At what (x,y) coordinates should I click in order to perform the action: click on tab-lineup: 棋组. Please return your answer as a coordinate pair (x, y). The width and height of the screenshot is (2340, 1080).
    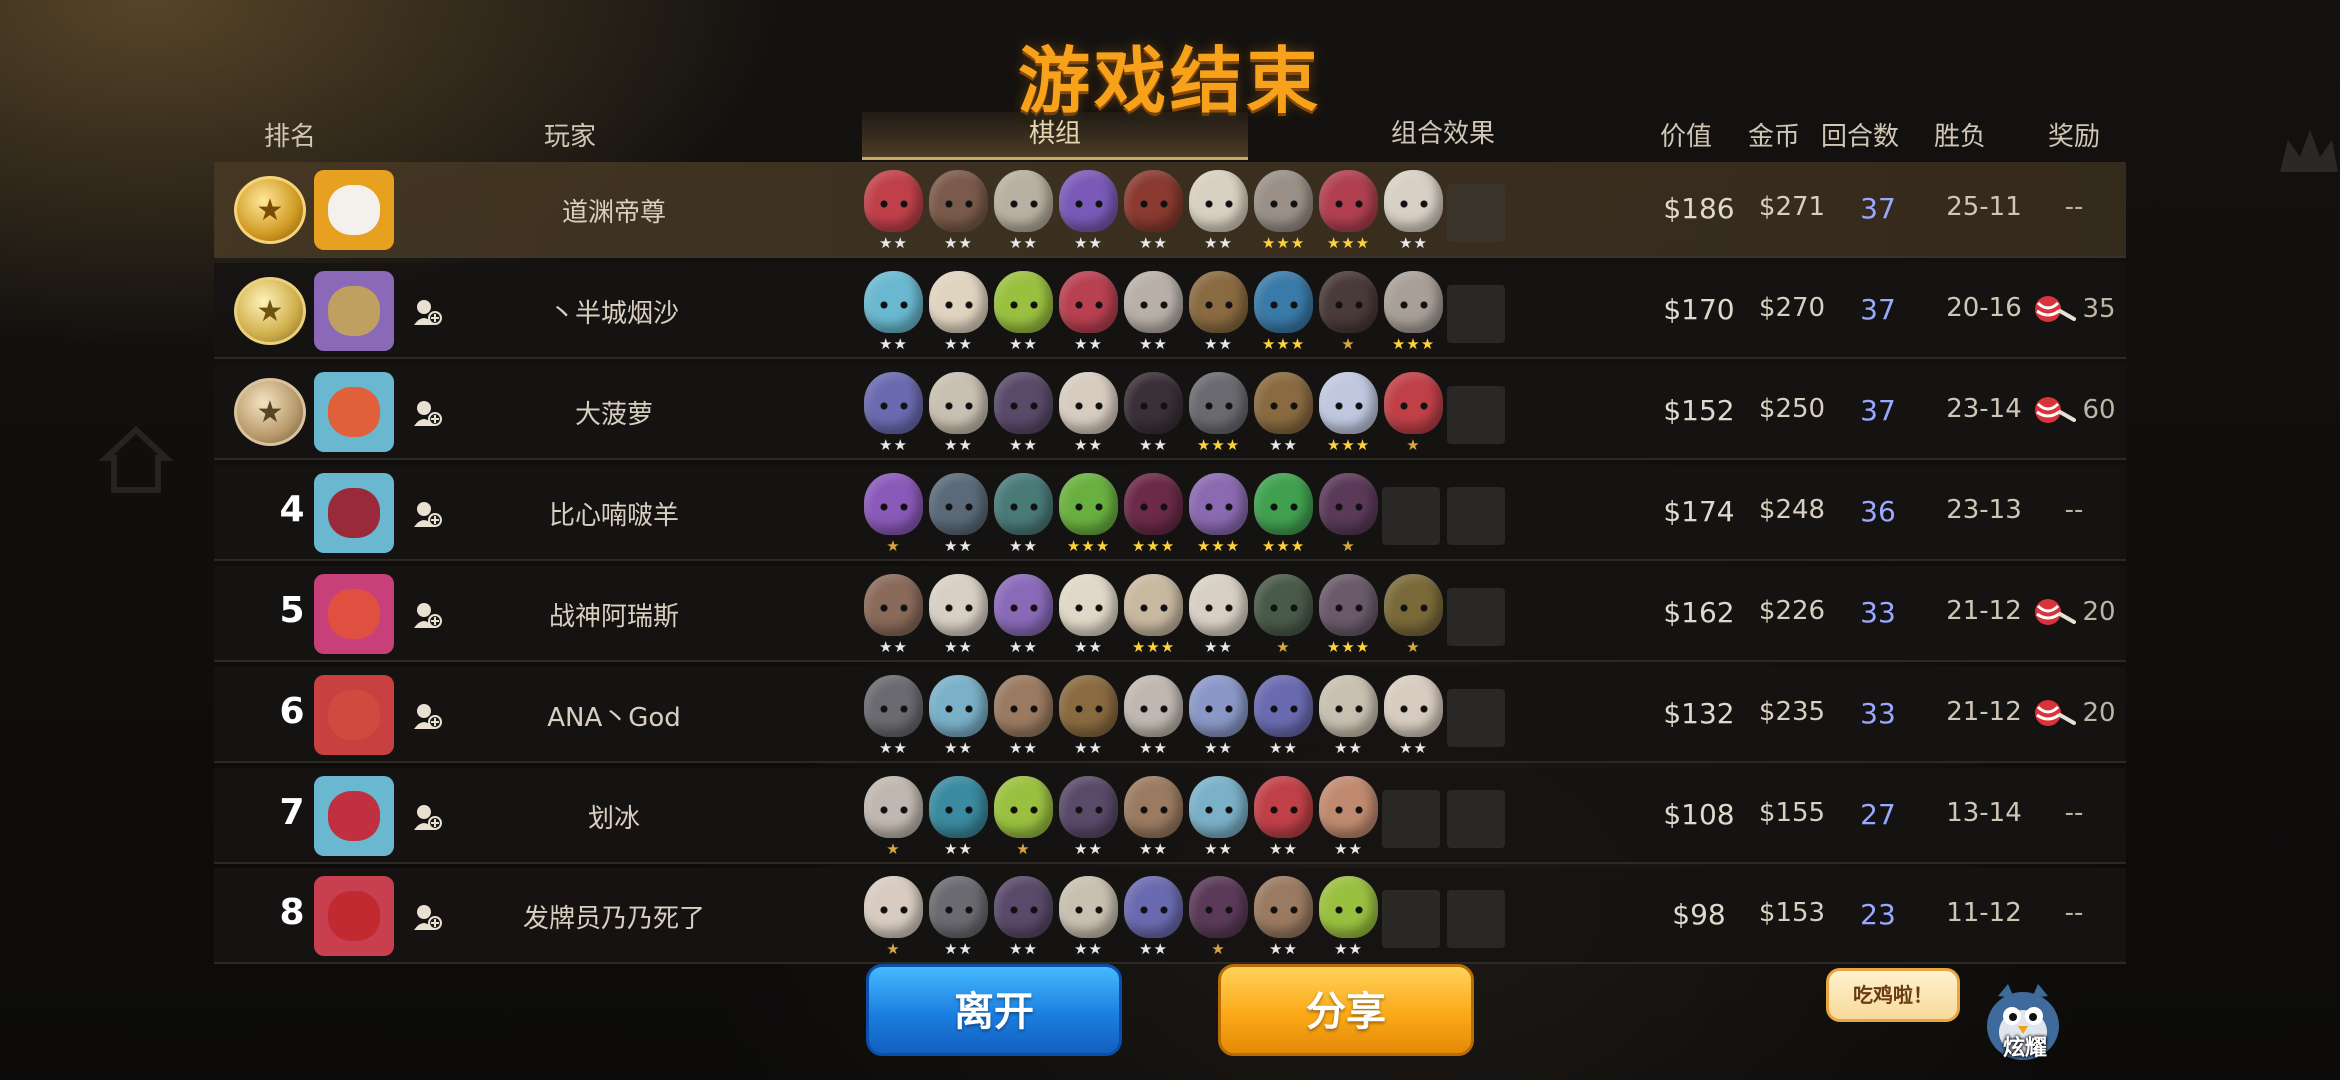
    Looking at the image, I should click on (1055, 136).